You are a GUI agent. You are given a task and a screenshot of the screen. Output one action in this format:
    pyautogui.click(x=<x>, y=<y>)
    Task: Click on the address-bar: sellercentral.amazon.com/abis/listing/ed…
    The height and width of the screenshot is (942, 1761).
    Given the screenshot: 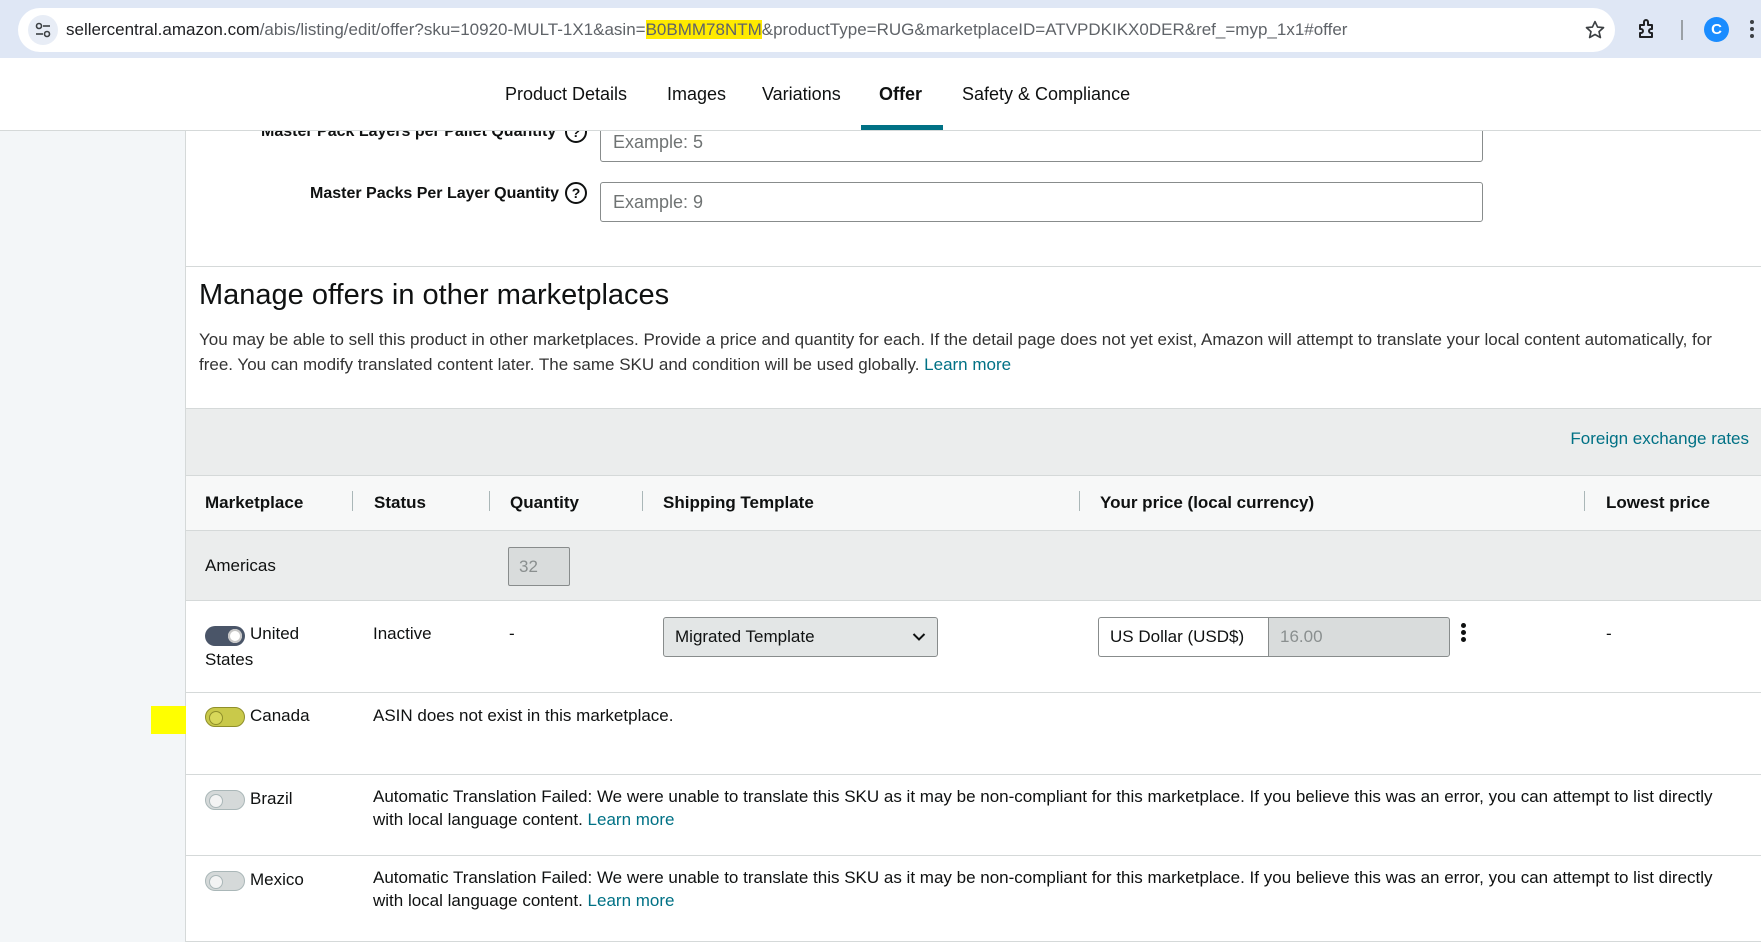 What is the action you would take?
    pyautogui.click(x=816, y=30)
    